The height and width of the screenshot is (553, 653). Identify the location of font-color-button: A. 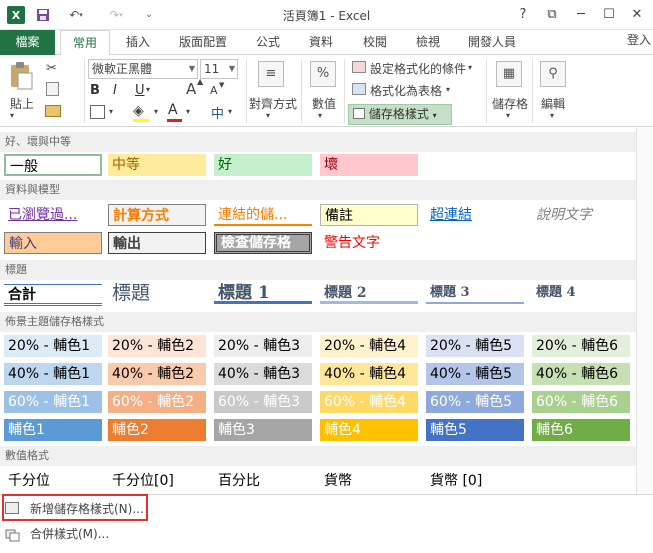
(173, 110).